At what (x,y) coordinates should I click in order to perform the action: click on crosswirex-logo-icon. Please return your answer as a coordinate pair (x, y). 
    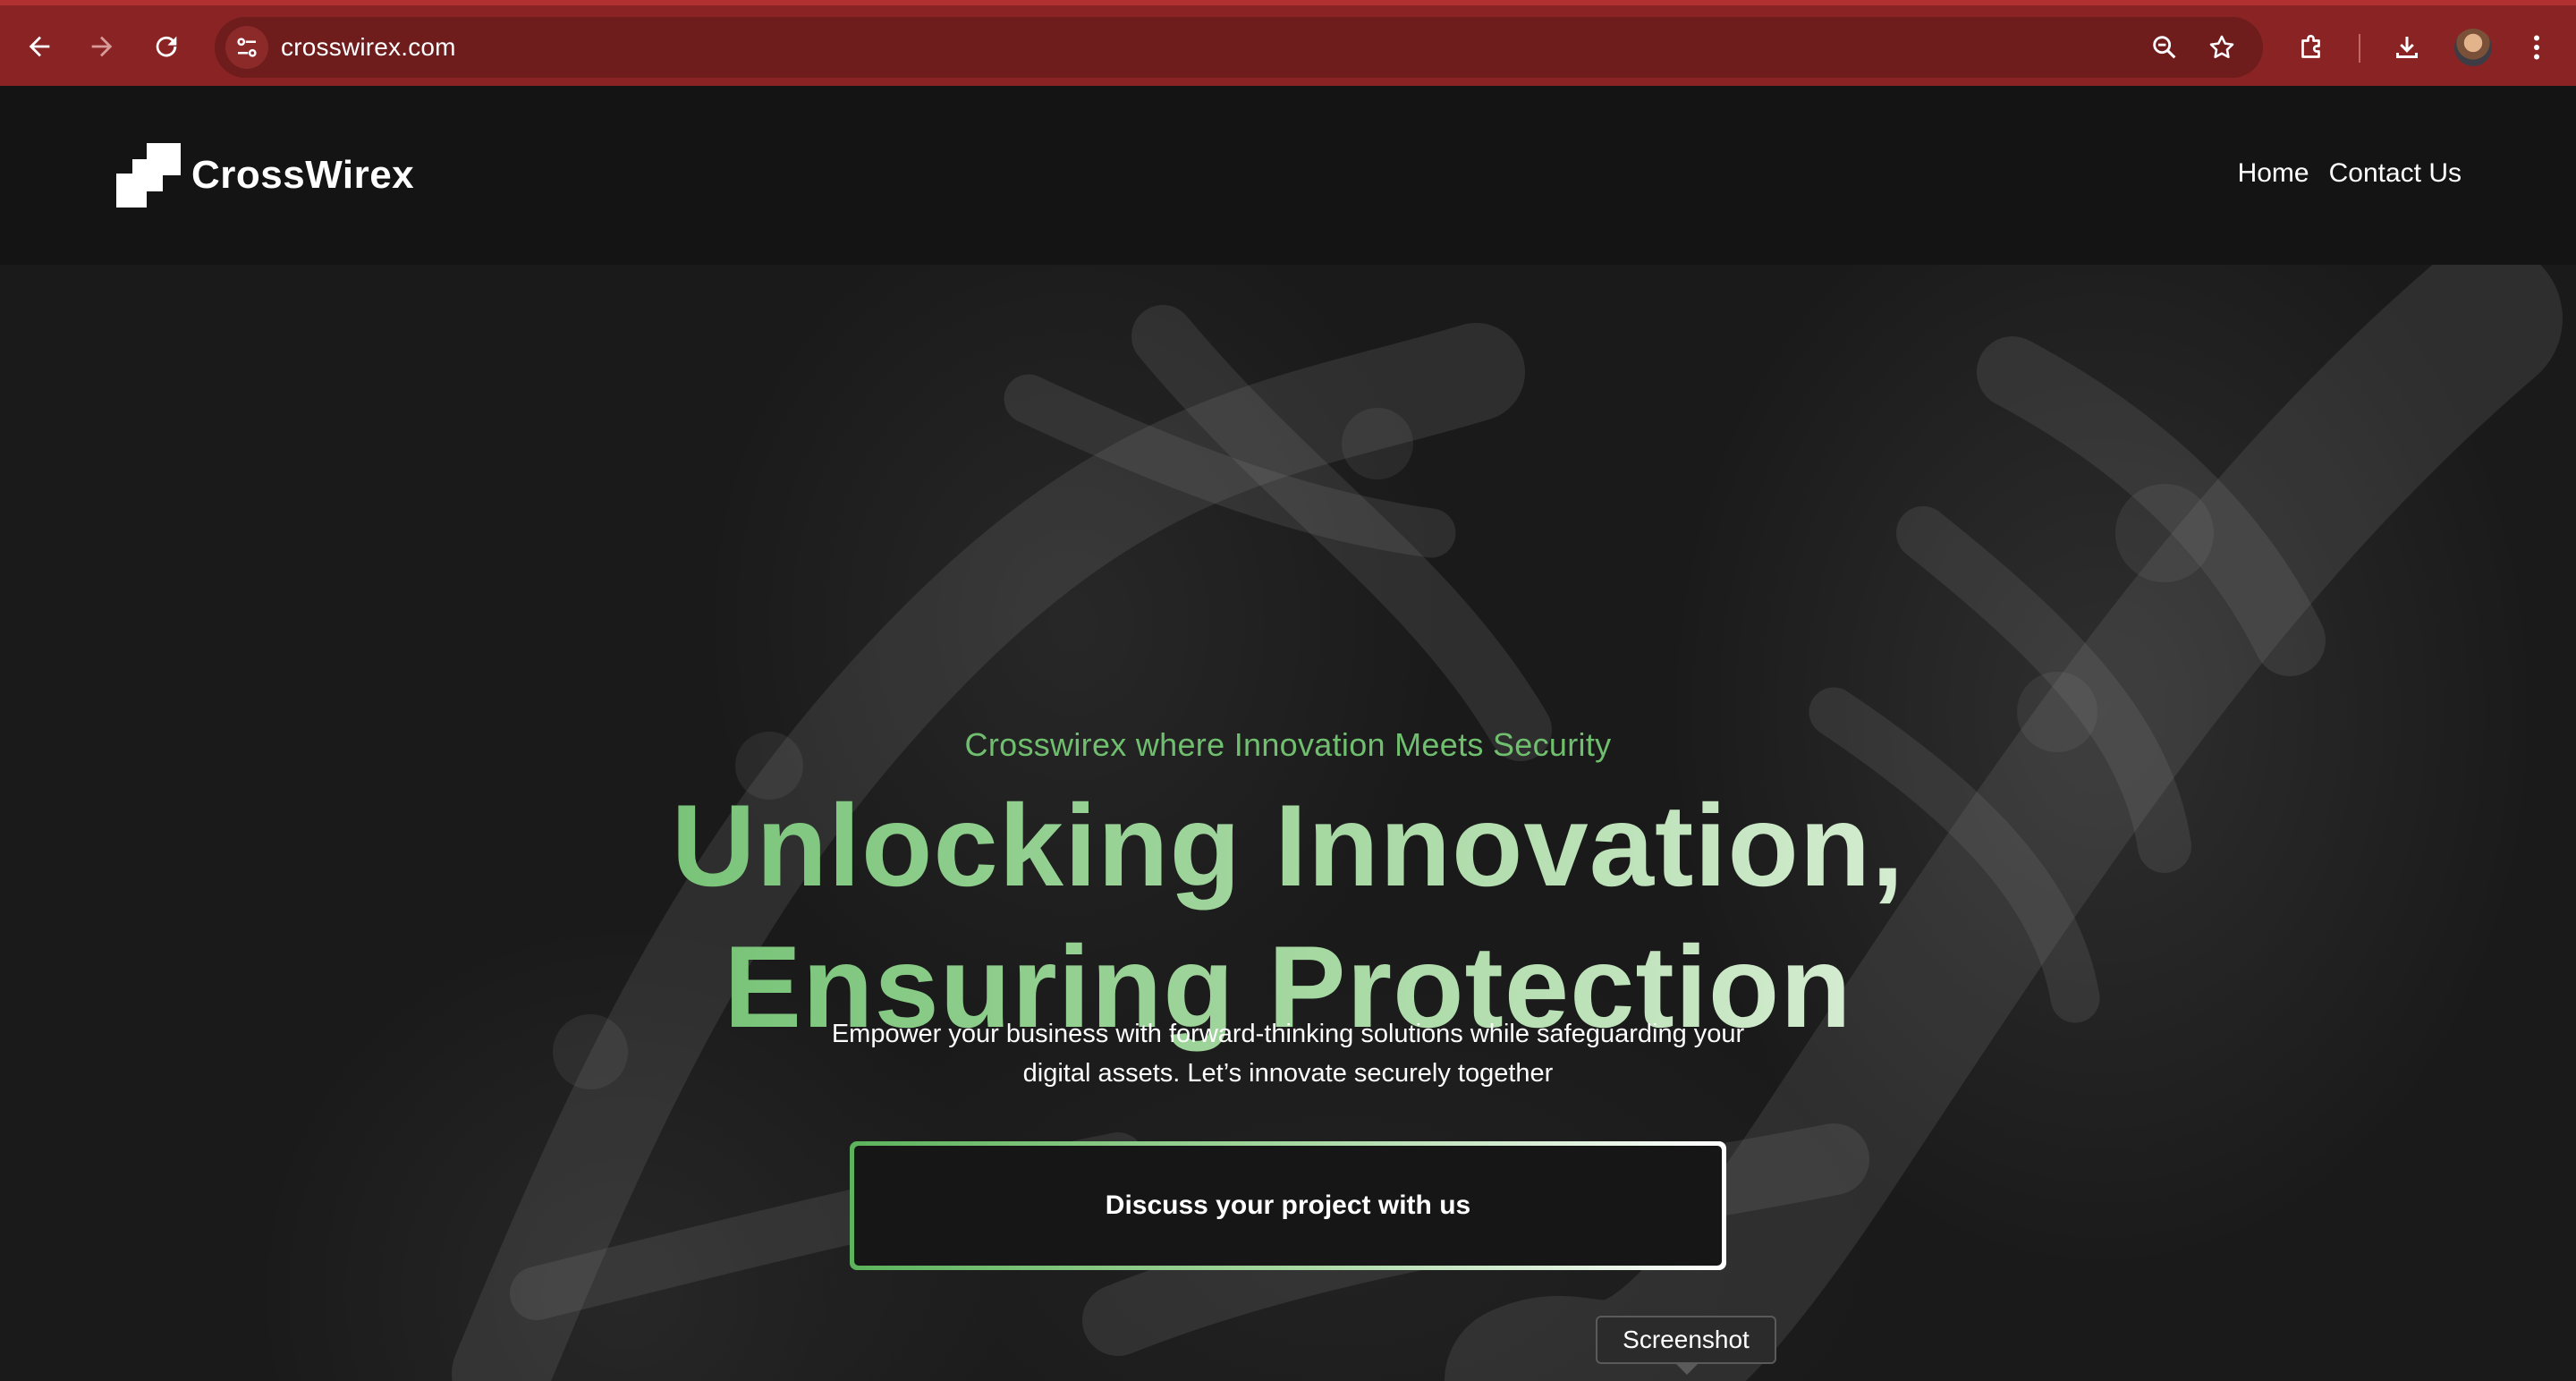
    Looking at the image, I should click on (148, 175).